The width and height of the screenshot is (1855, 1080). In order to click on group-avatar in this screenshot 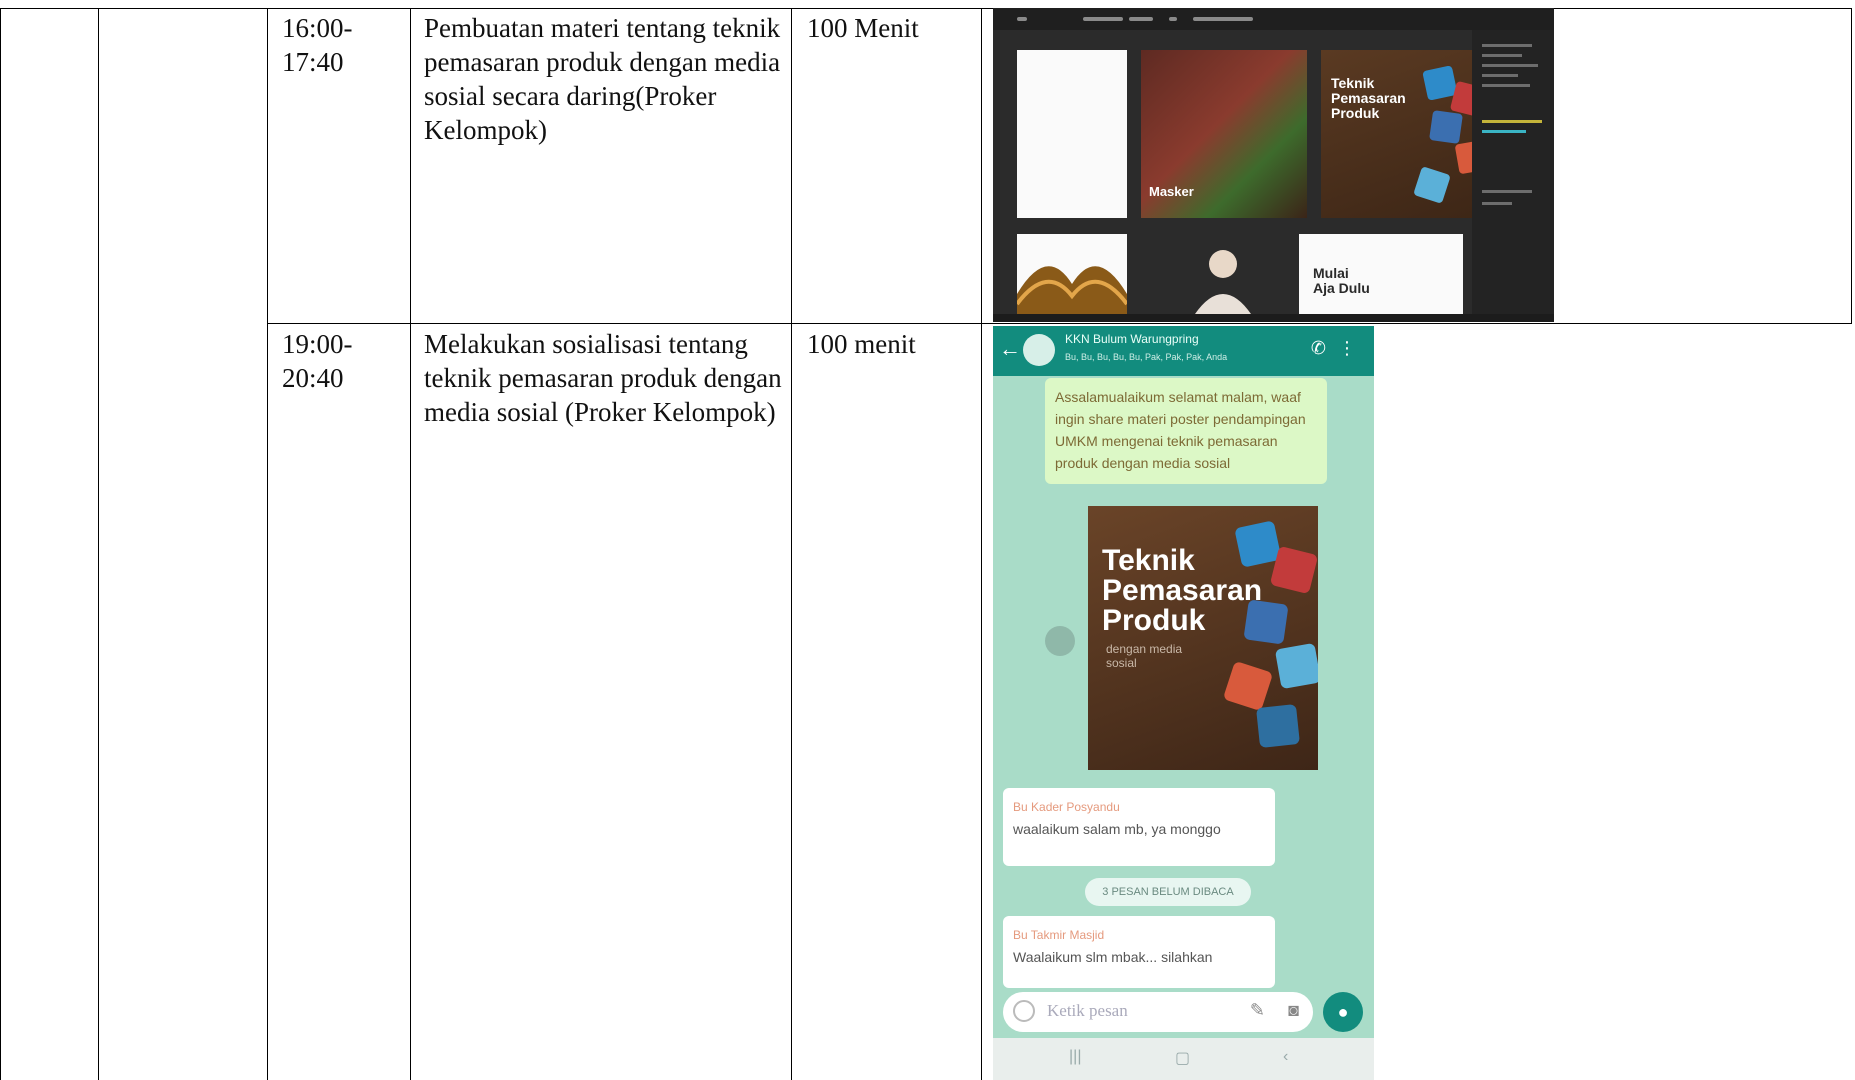, I will do `click(1039, 350)`.